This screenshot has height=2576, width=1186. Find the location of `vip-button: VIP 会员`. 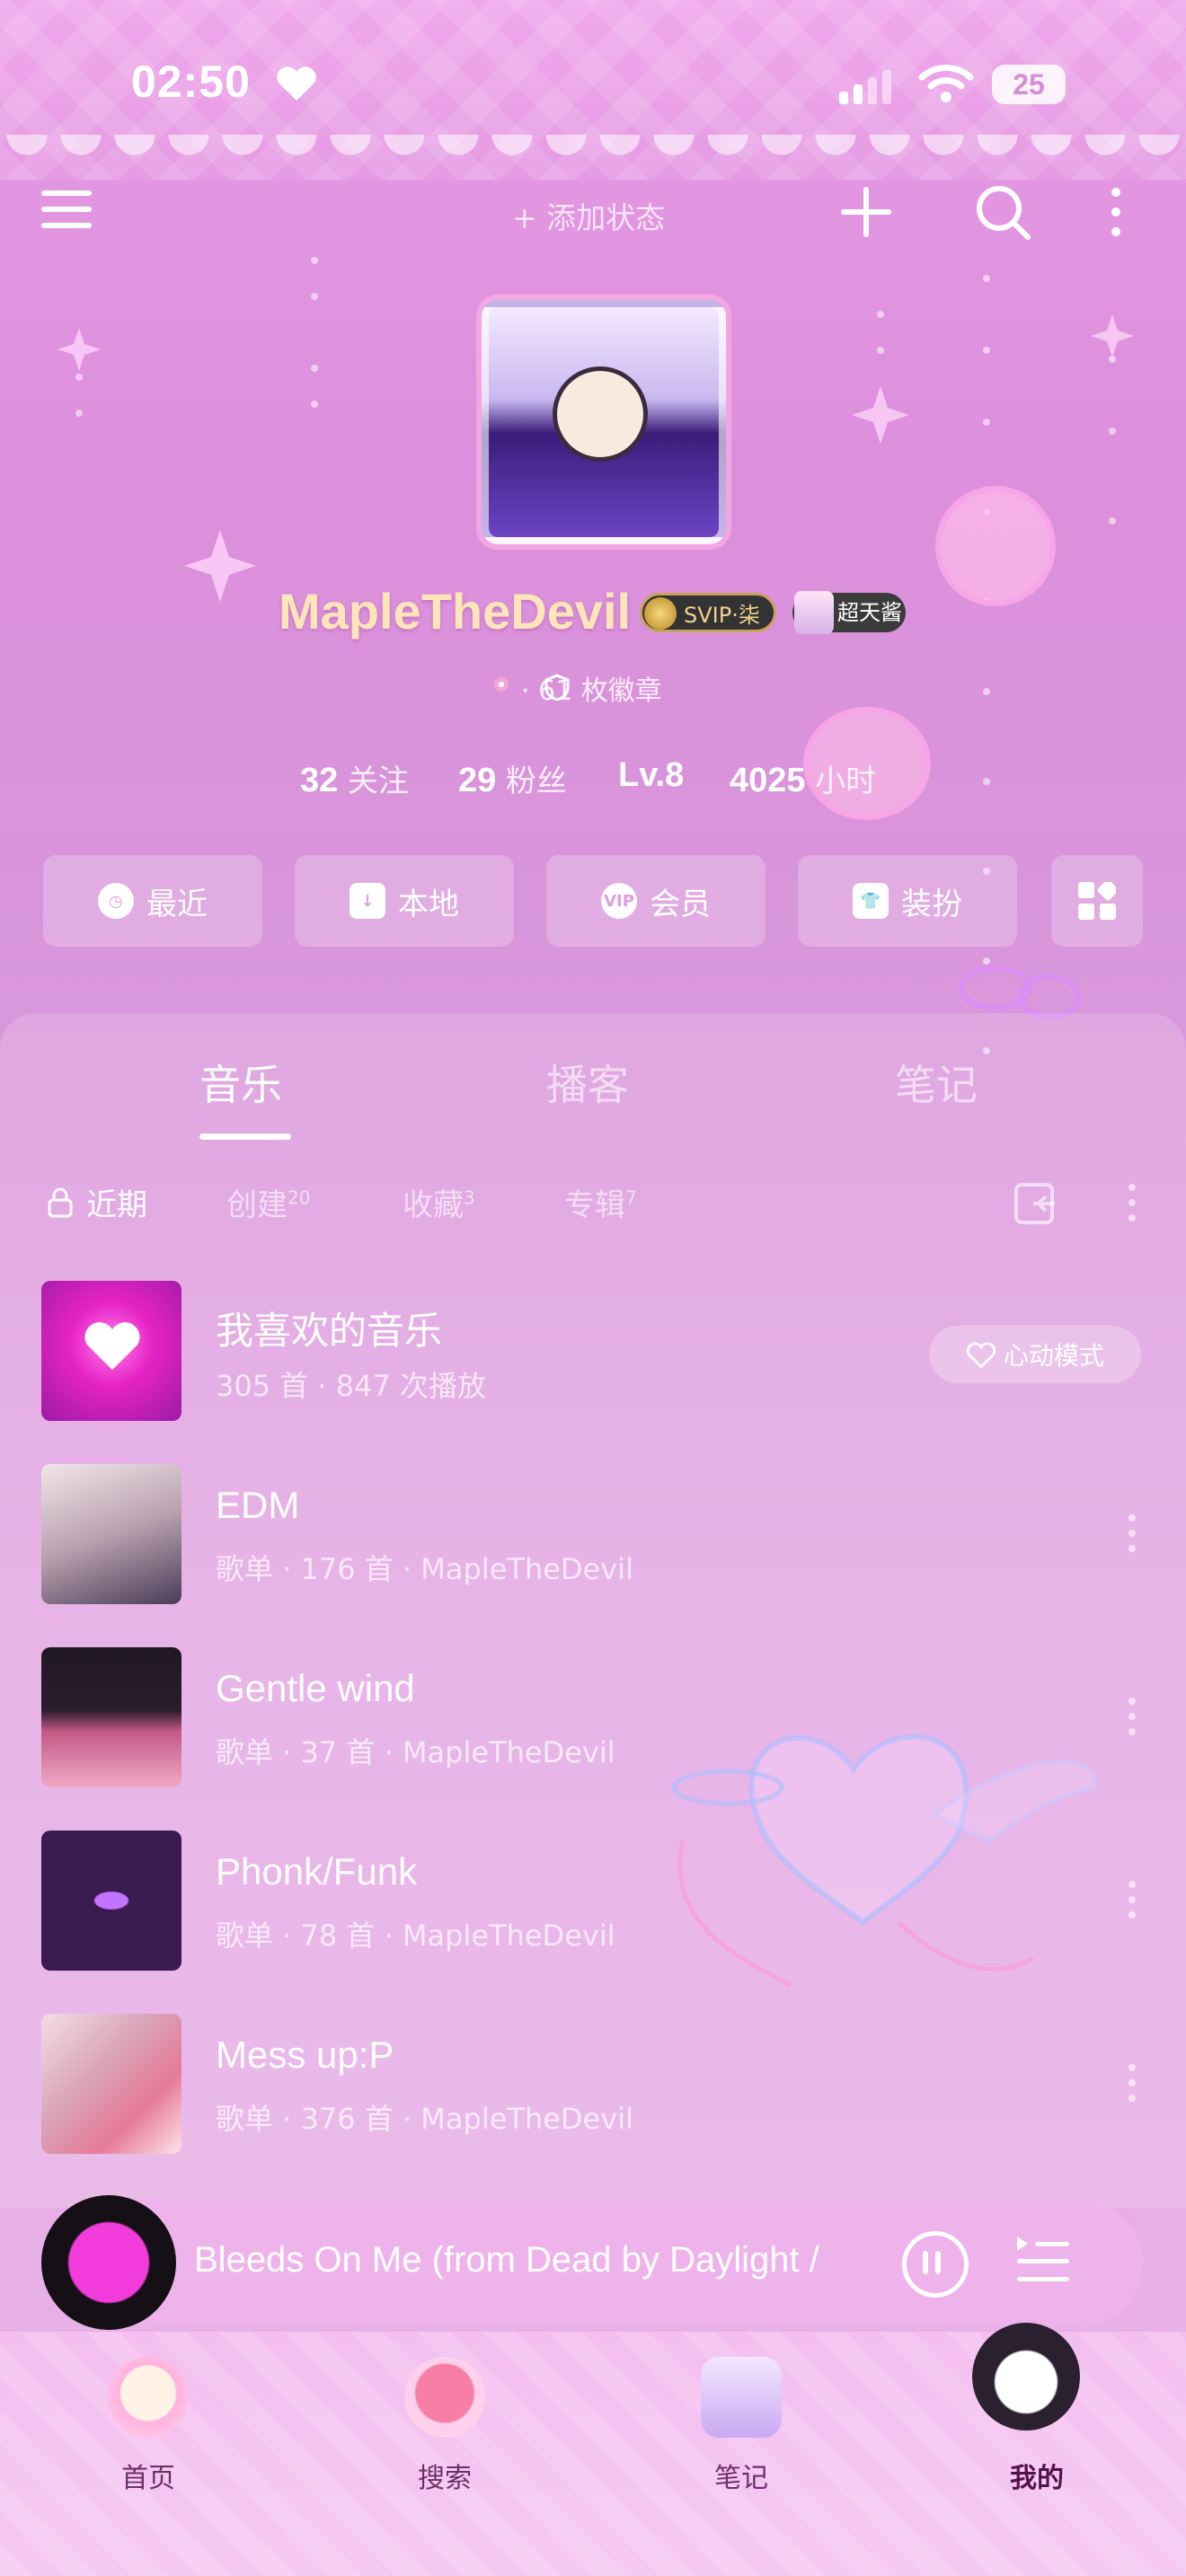

vip-button: VIP 会员 is located at coordinates (656, 901).